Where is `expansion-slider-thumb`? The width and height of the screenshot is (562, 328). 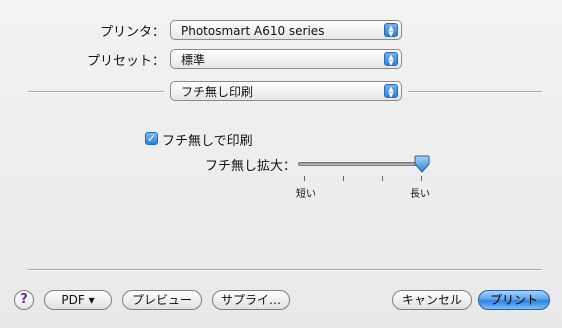 expansion-slider-thumb is located at coordinates (422, 164).